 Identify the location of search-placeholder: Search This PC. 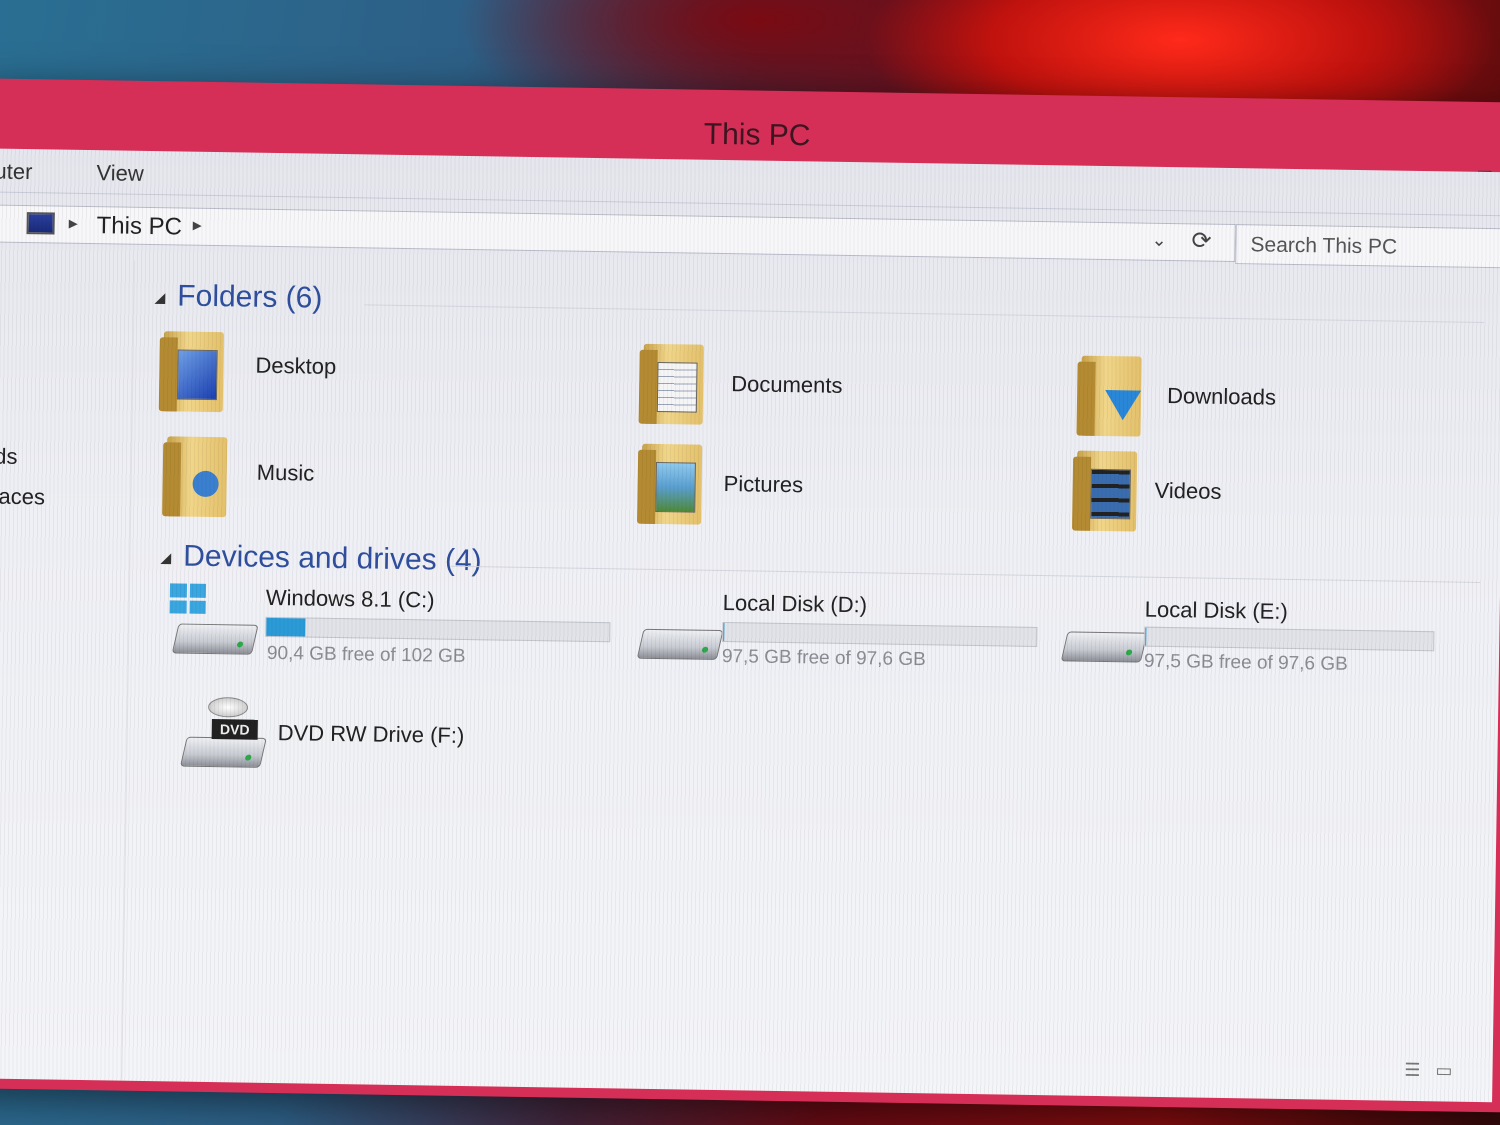
(1324, 246).